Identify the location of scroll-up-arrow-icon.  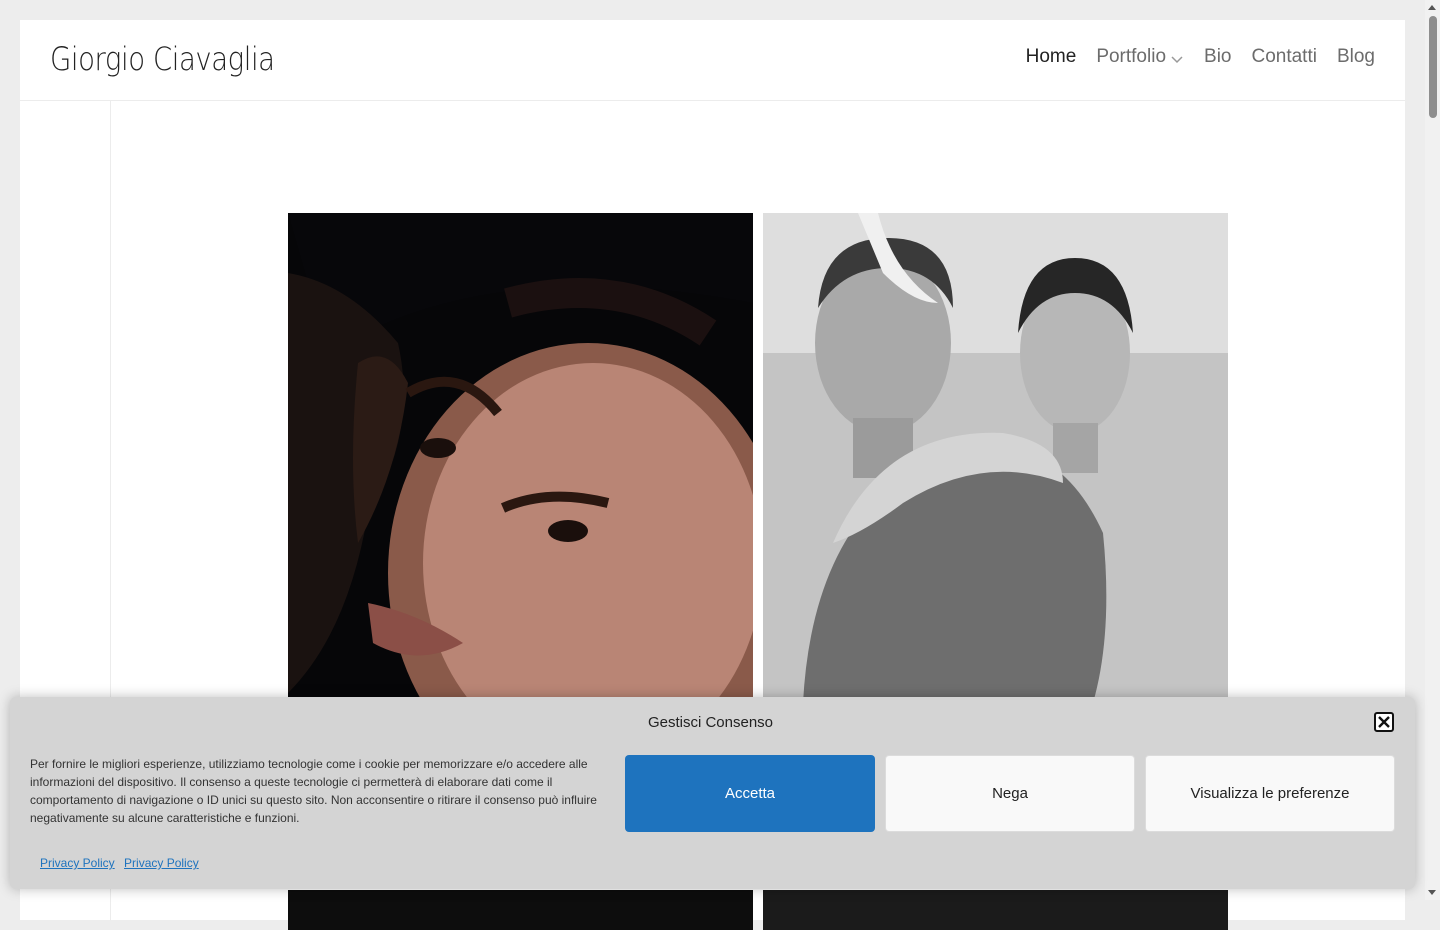
(1432, 7).